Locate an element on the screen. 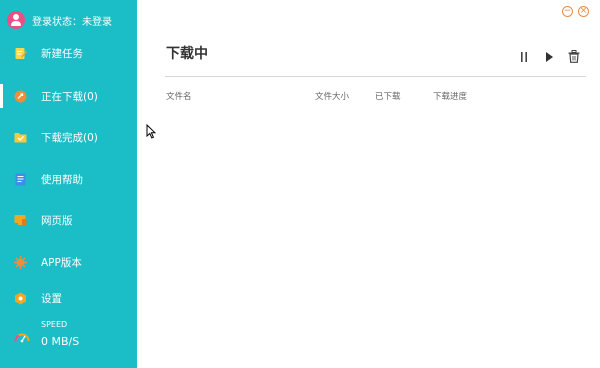  mouse-cursor-icon is located at coordinates (151, 131).